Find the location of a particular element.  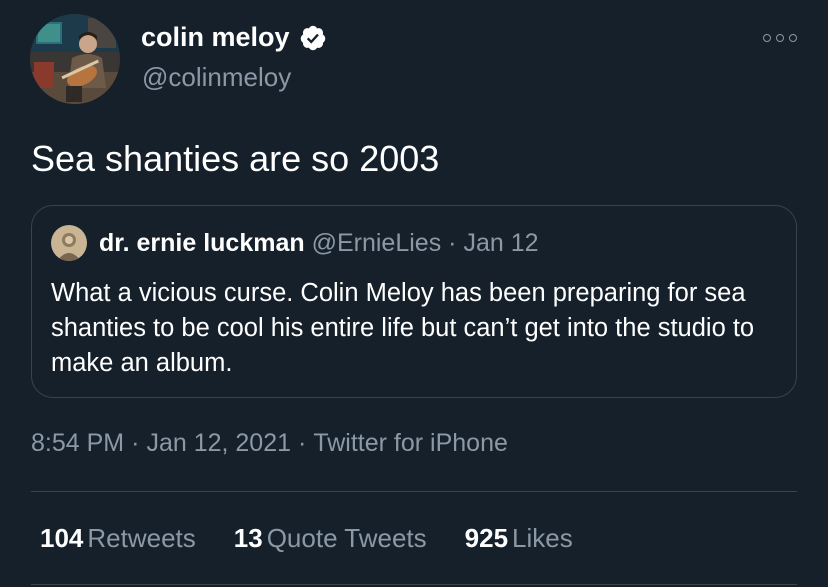

tweet-source: Twitter for iPhone is located at coordinates (410, 443).